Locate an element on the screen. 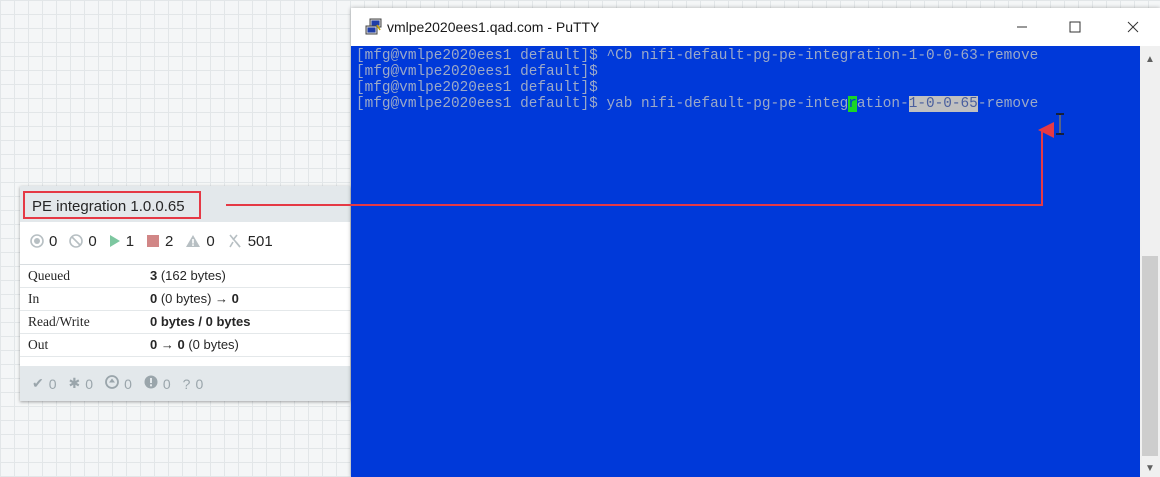 The image size is (1160, 477). minimize-icon is located at coordinates (1022, 27).